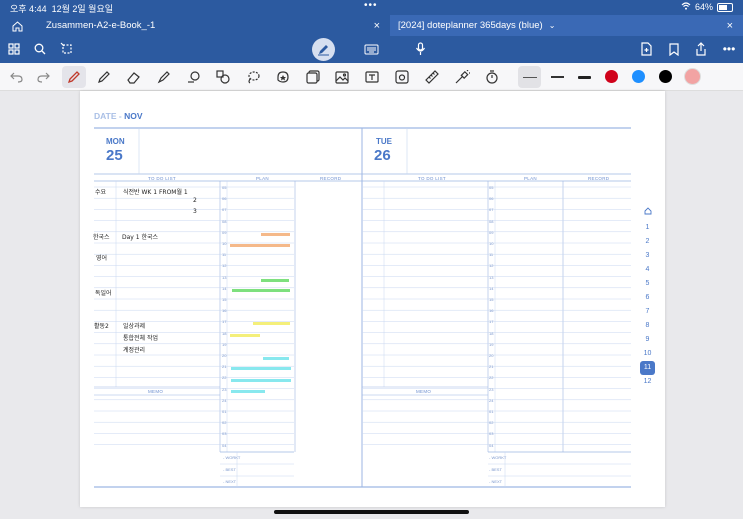 The image size is (743, 519). Describe the element at coordinates (646, 49) in the screenshot. I see `add-page-icon` at that location.